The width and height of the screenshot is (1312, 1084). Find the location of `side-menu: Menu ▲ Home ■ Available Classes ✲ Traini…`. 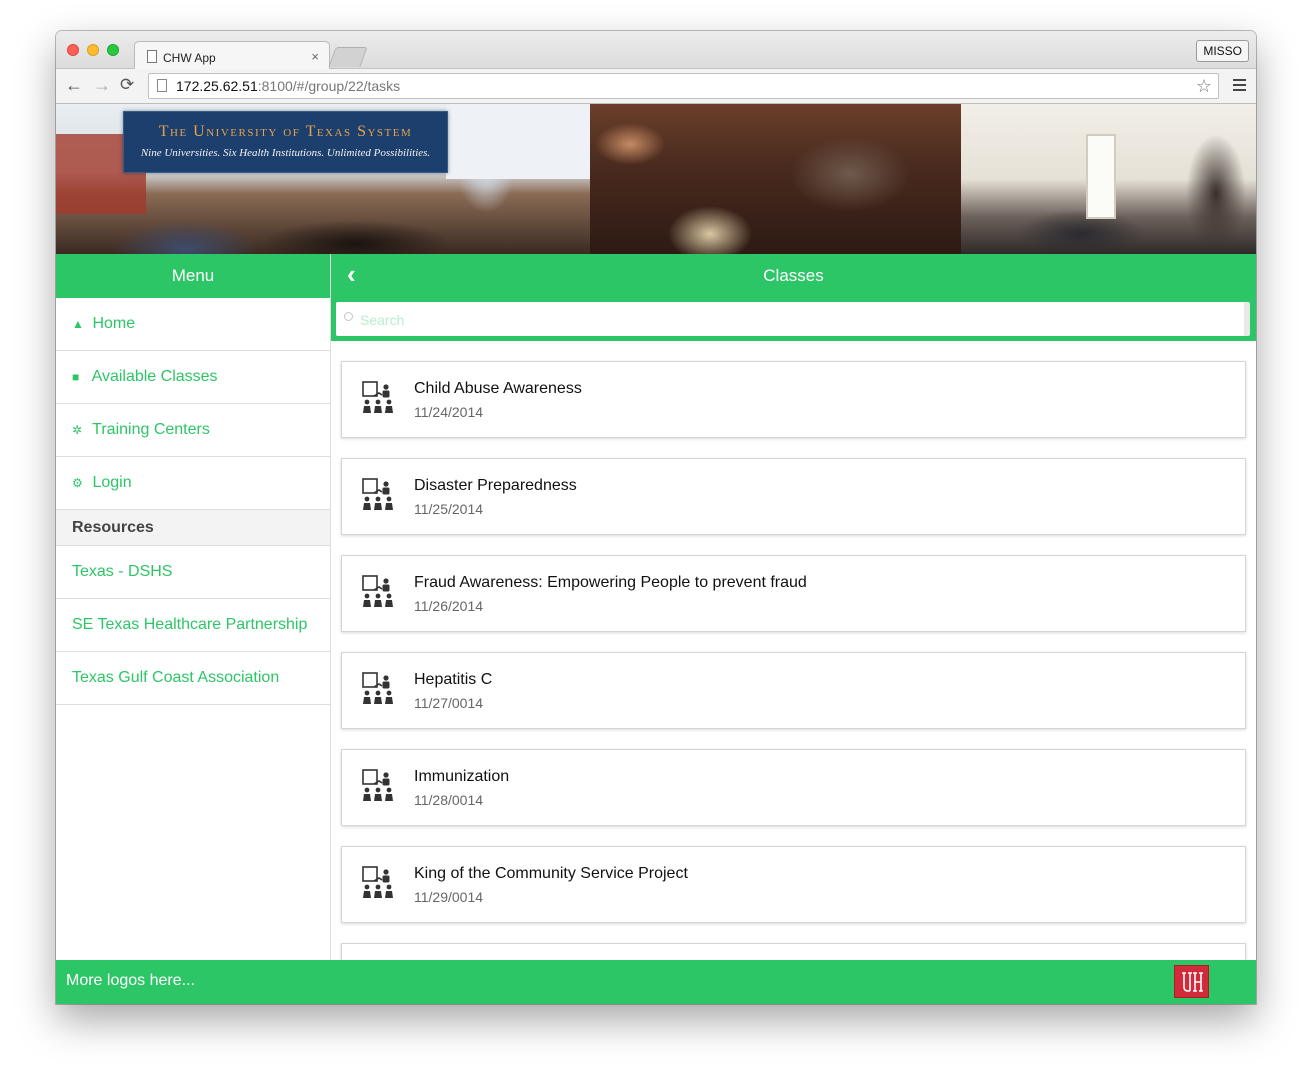

side-menu: Menu ▲ Home ■ Available Classes ✲ Traini… is located at coordinates (193, 607).